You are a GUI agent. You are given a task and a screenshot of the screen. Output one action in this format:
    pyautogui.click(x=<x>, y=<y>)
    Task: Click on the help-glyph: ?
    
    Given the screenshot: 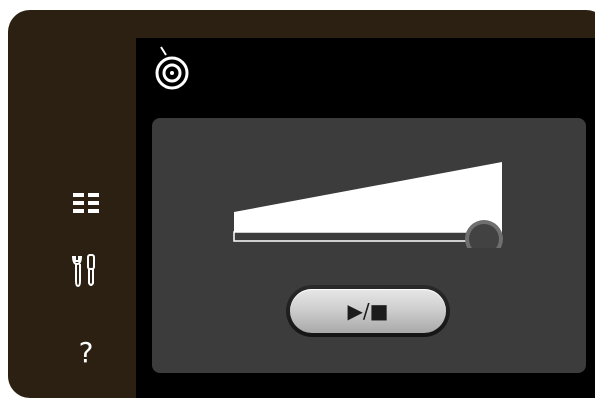 What is the action you would take?
    pyautogui.click(x=86, y=352)
    